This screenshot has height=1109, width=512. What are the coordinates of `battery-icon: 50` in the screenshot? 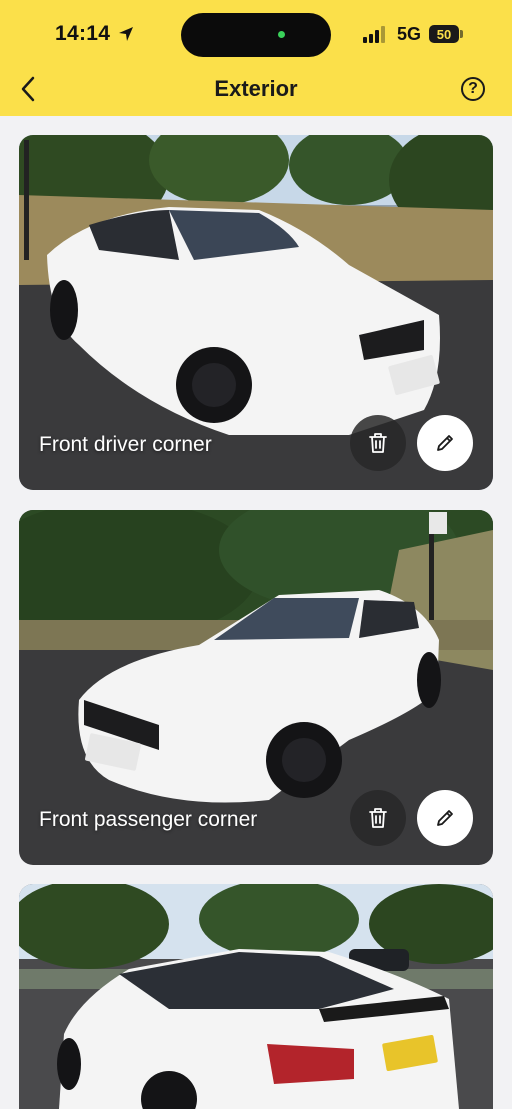 It's located at (444, 34).